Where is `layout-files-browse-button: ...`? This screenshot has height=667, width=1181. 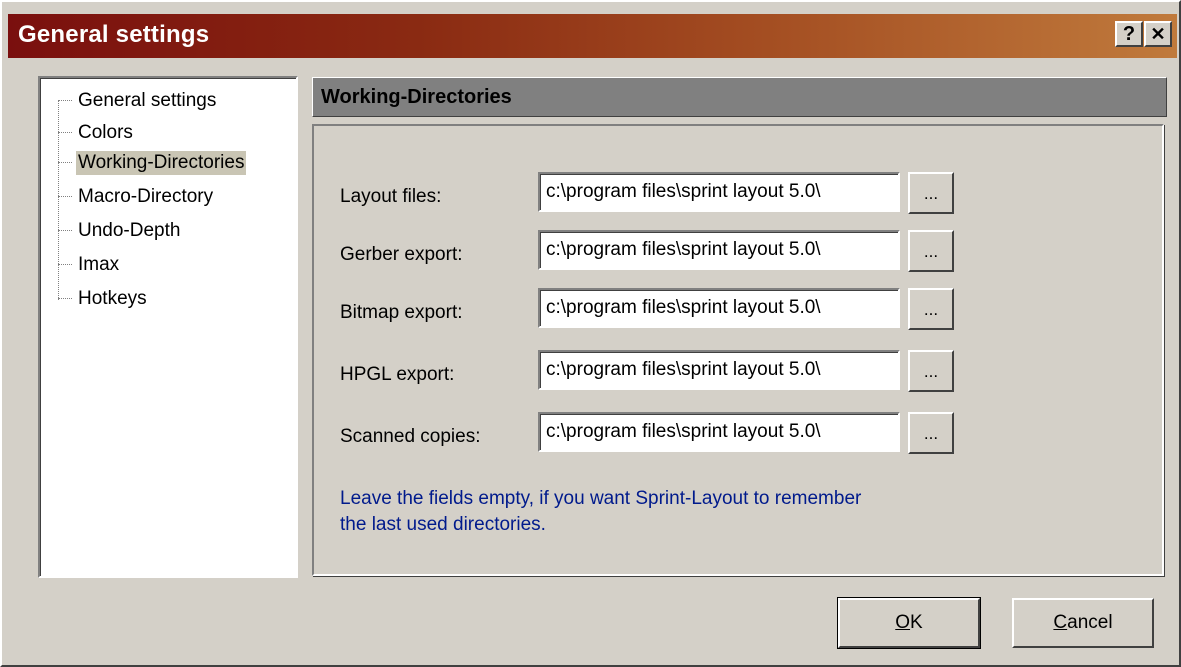
layout-files-browse-button: ... is located at coordinates (931, 193).